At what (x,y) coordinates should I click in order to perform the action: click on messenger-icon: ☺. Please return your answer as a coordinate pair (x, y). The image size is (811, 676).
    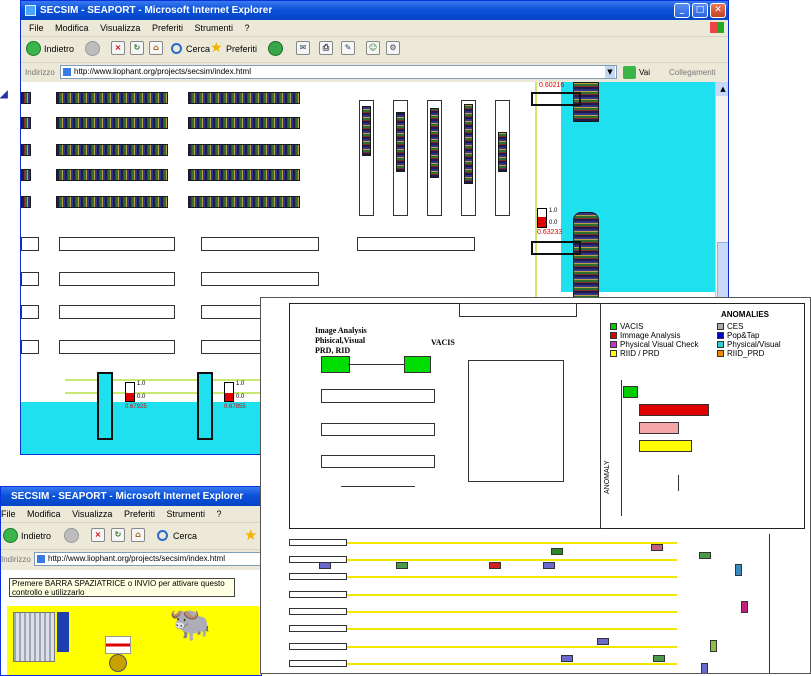
    Looking at the image, I should click on (373, 48).